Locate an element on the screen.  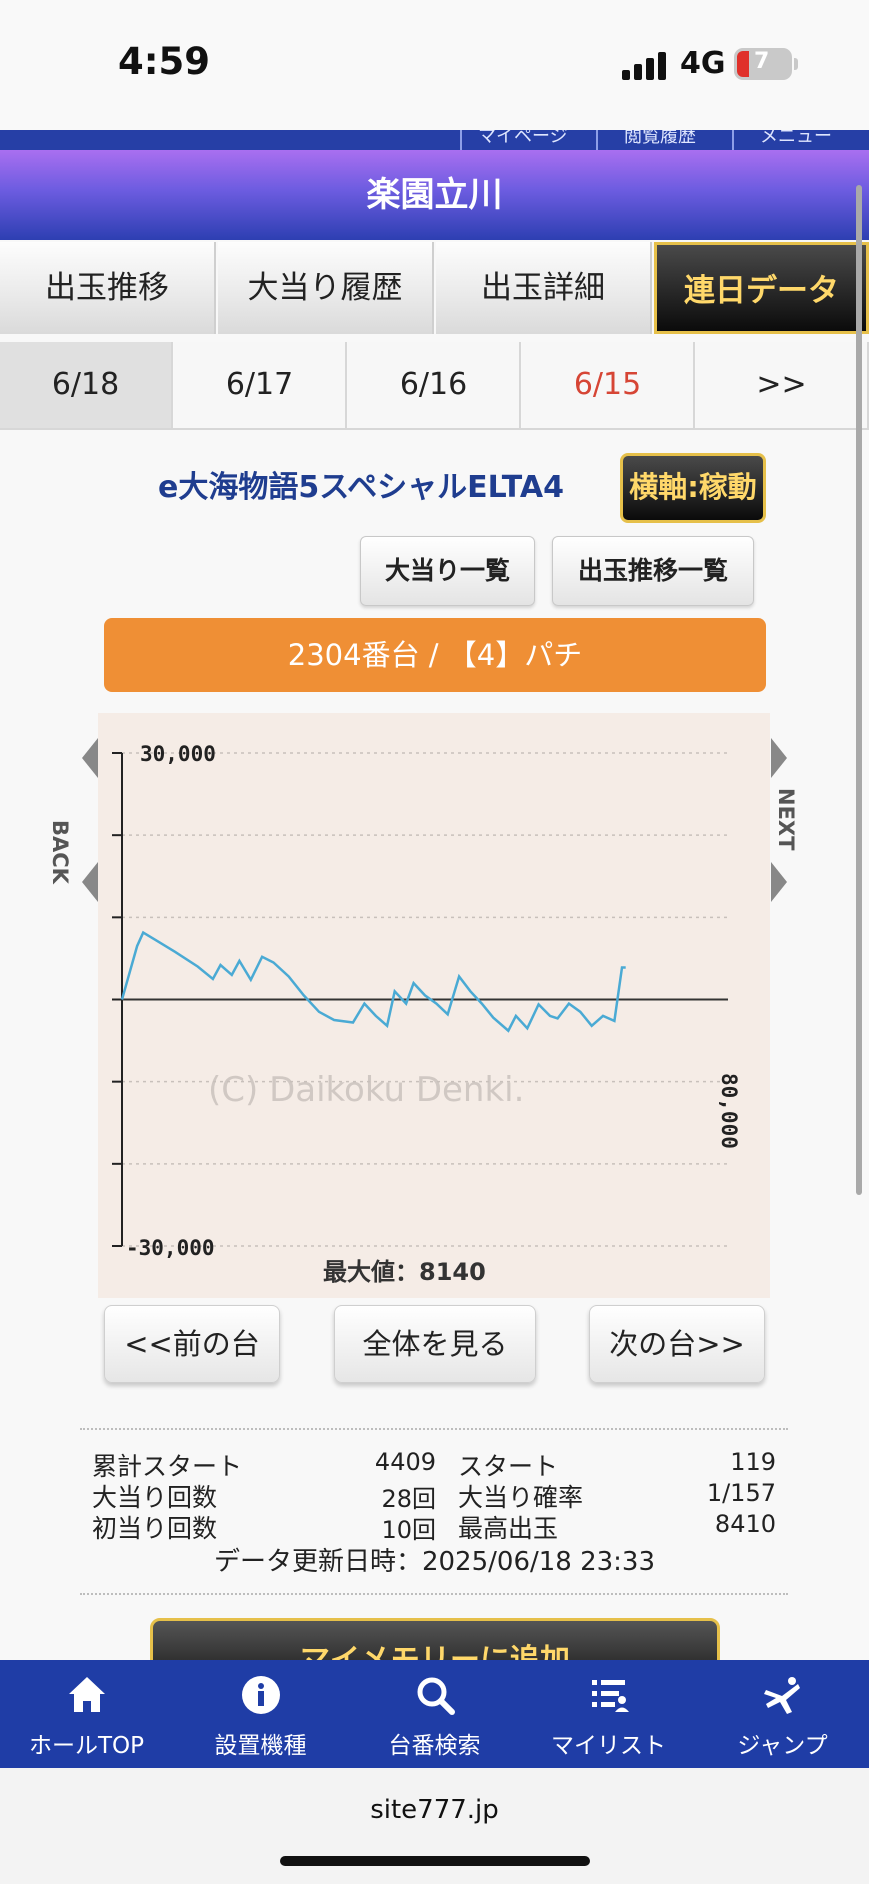
status-time: 4:59 is located at coordinates (164, 61).